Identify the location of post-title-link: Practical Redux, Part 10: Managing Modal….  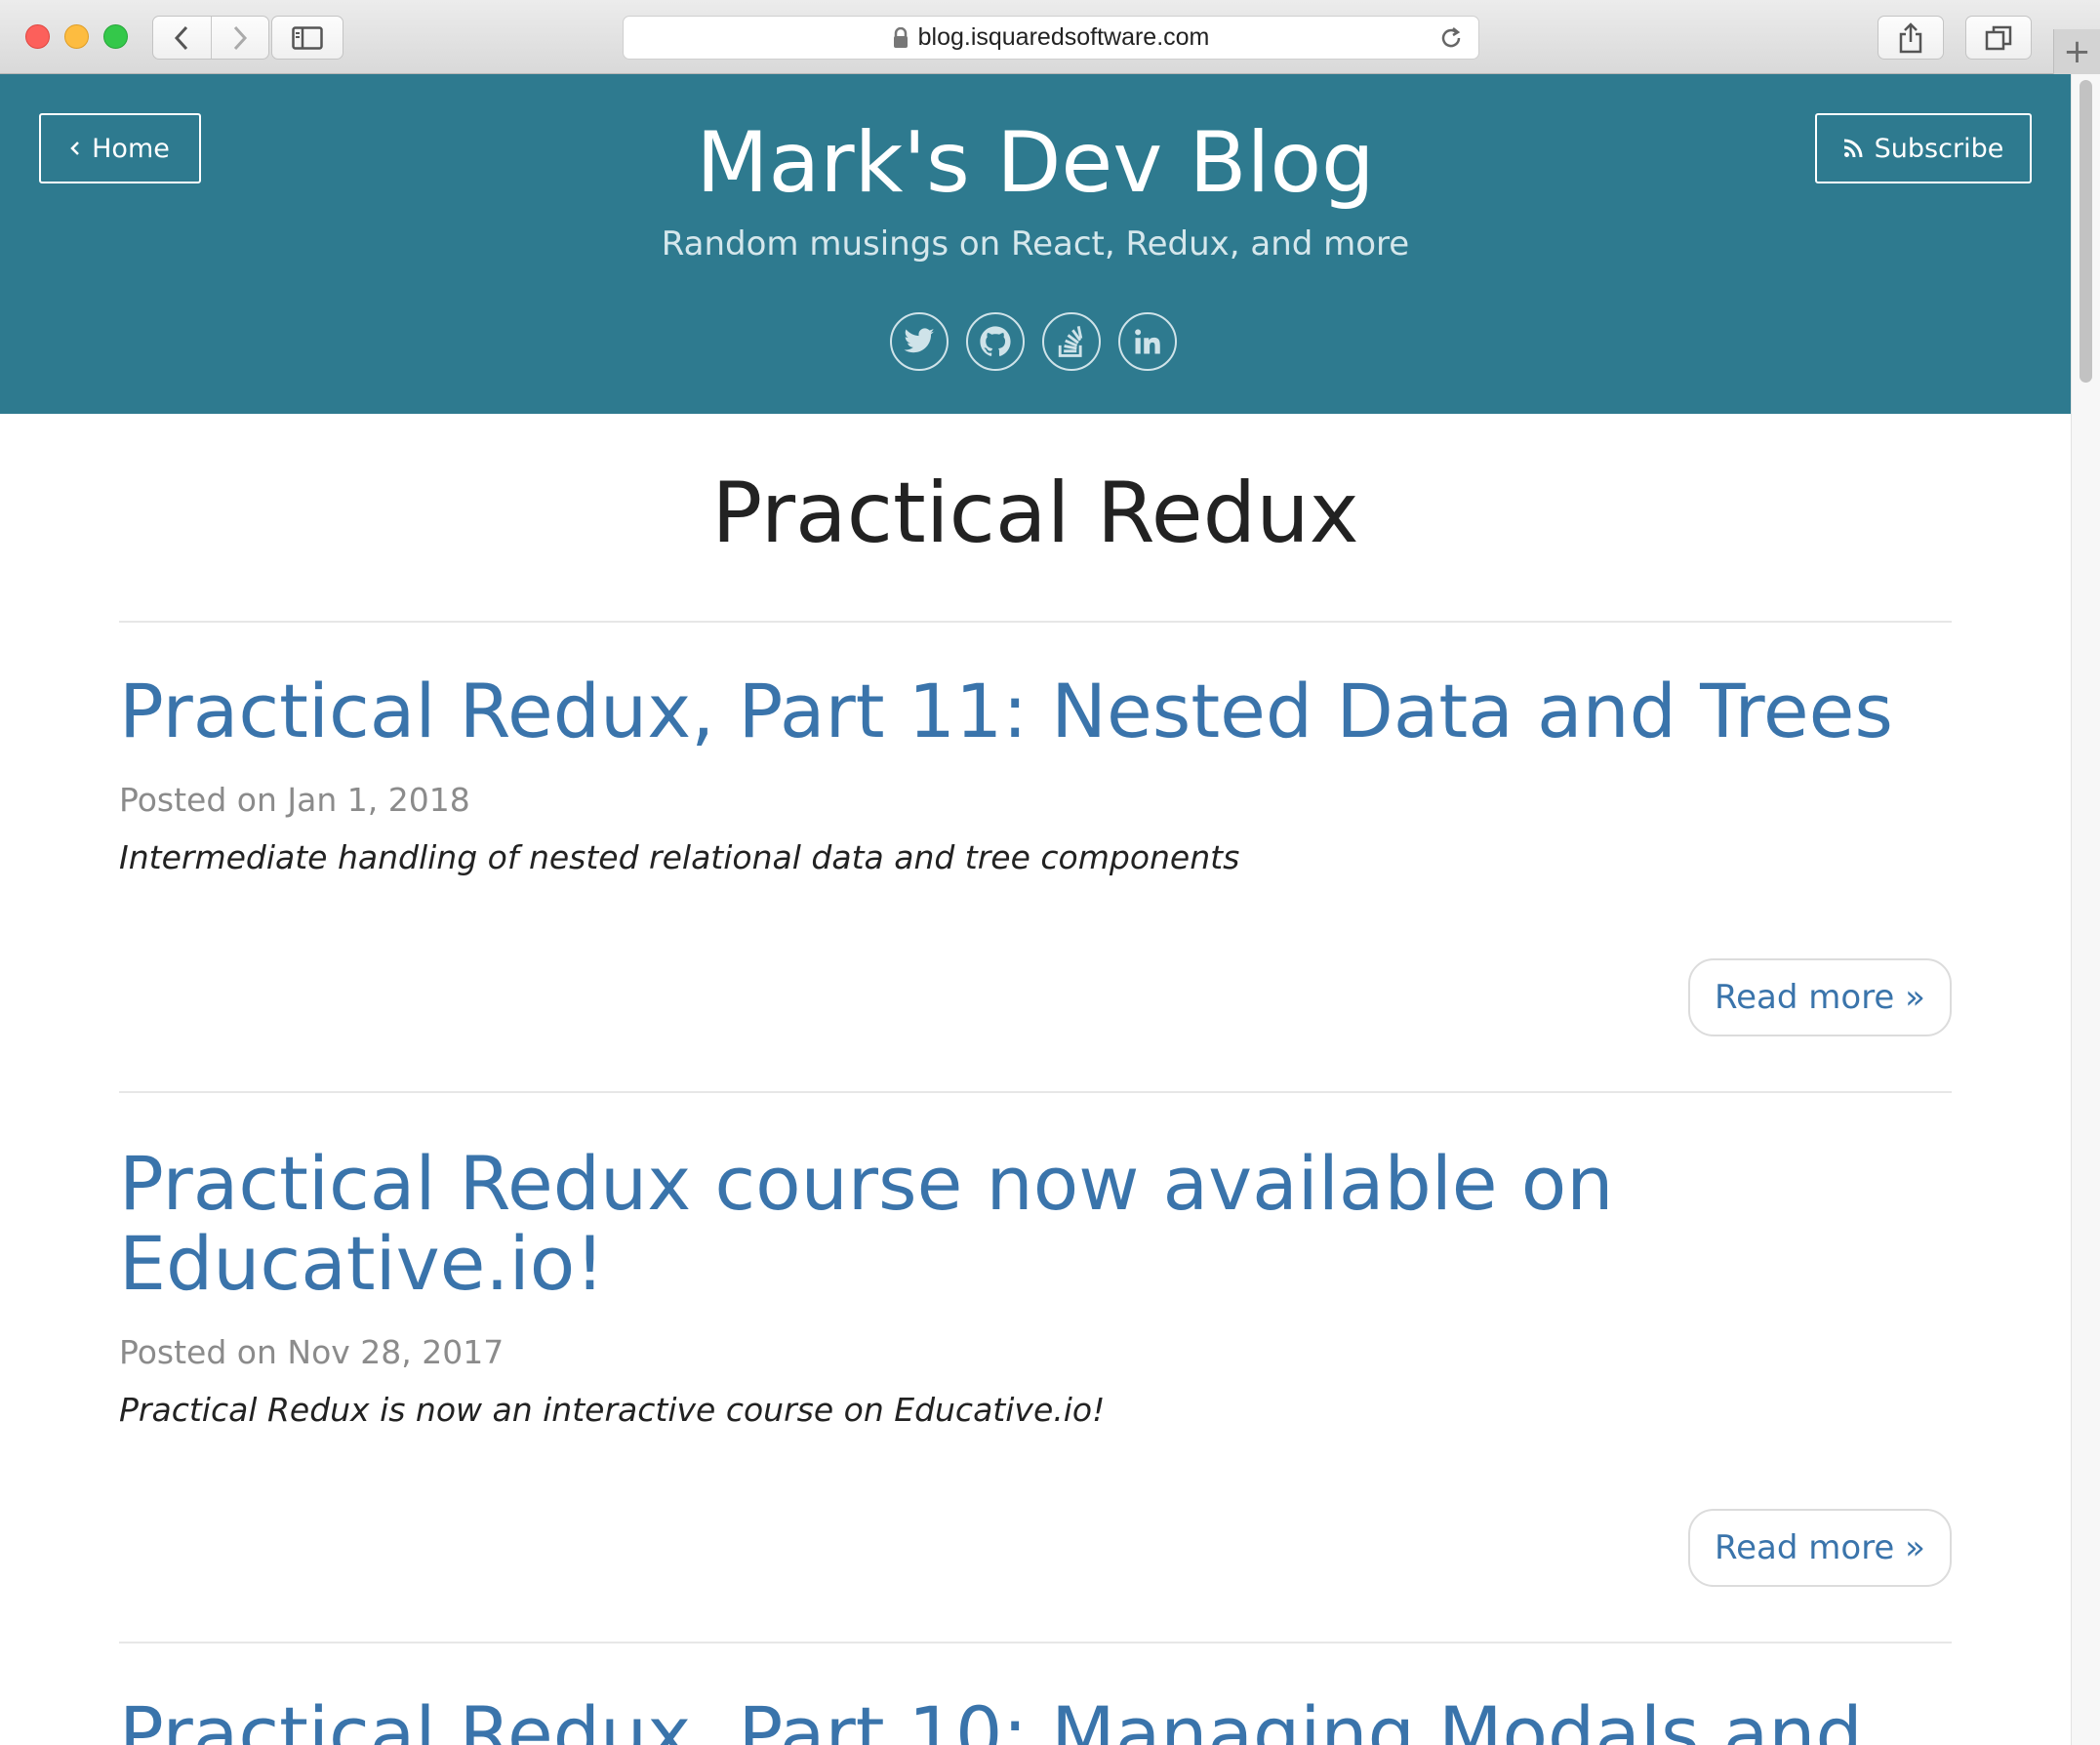
(1035, 1719).